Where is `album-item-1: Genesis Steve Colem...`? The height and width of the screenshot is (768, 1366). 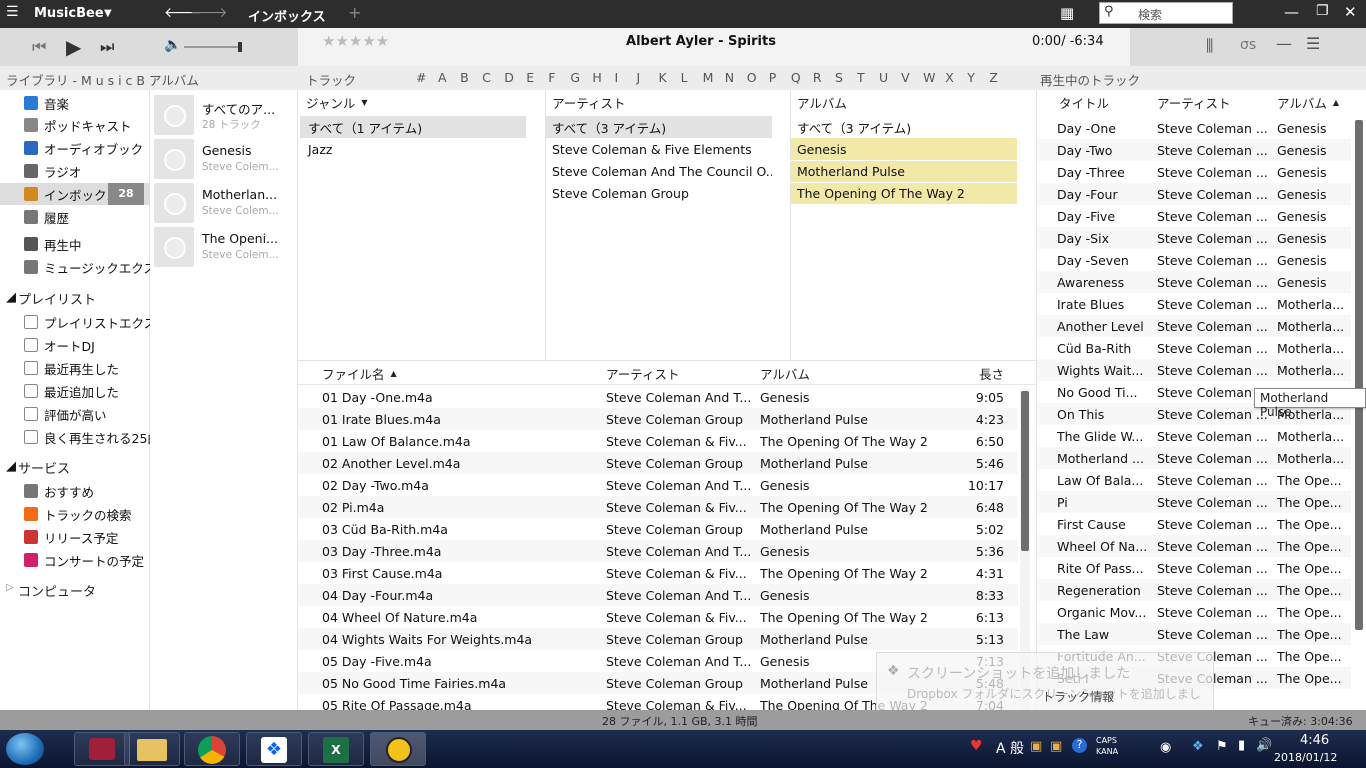 album-item-1: Genesis Steve Colem... is located at coordinates (225, 161).